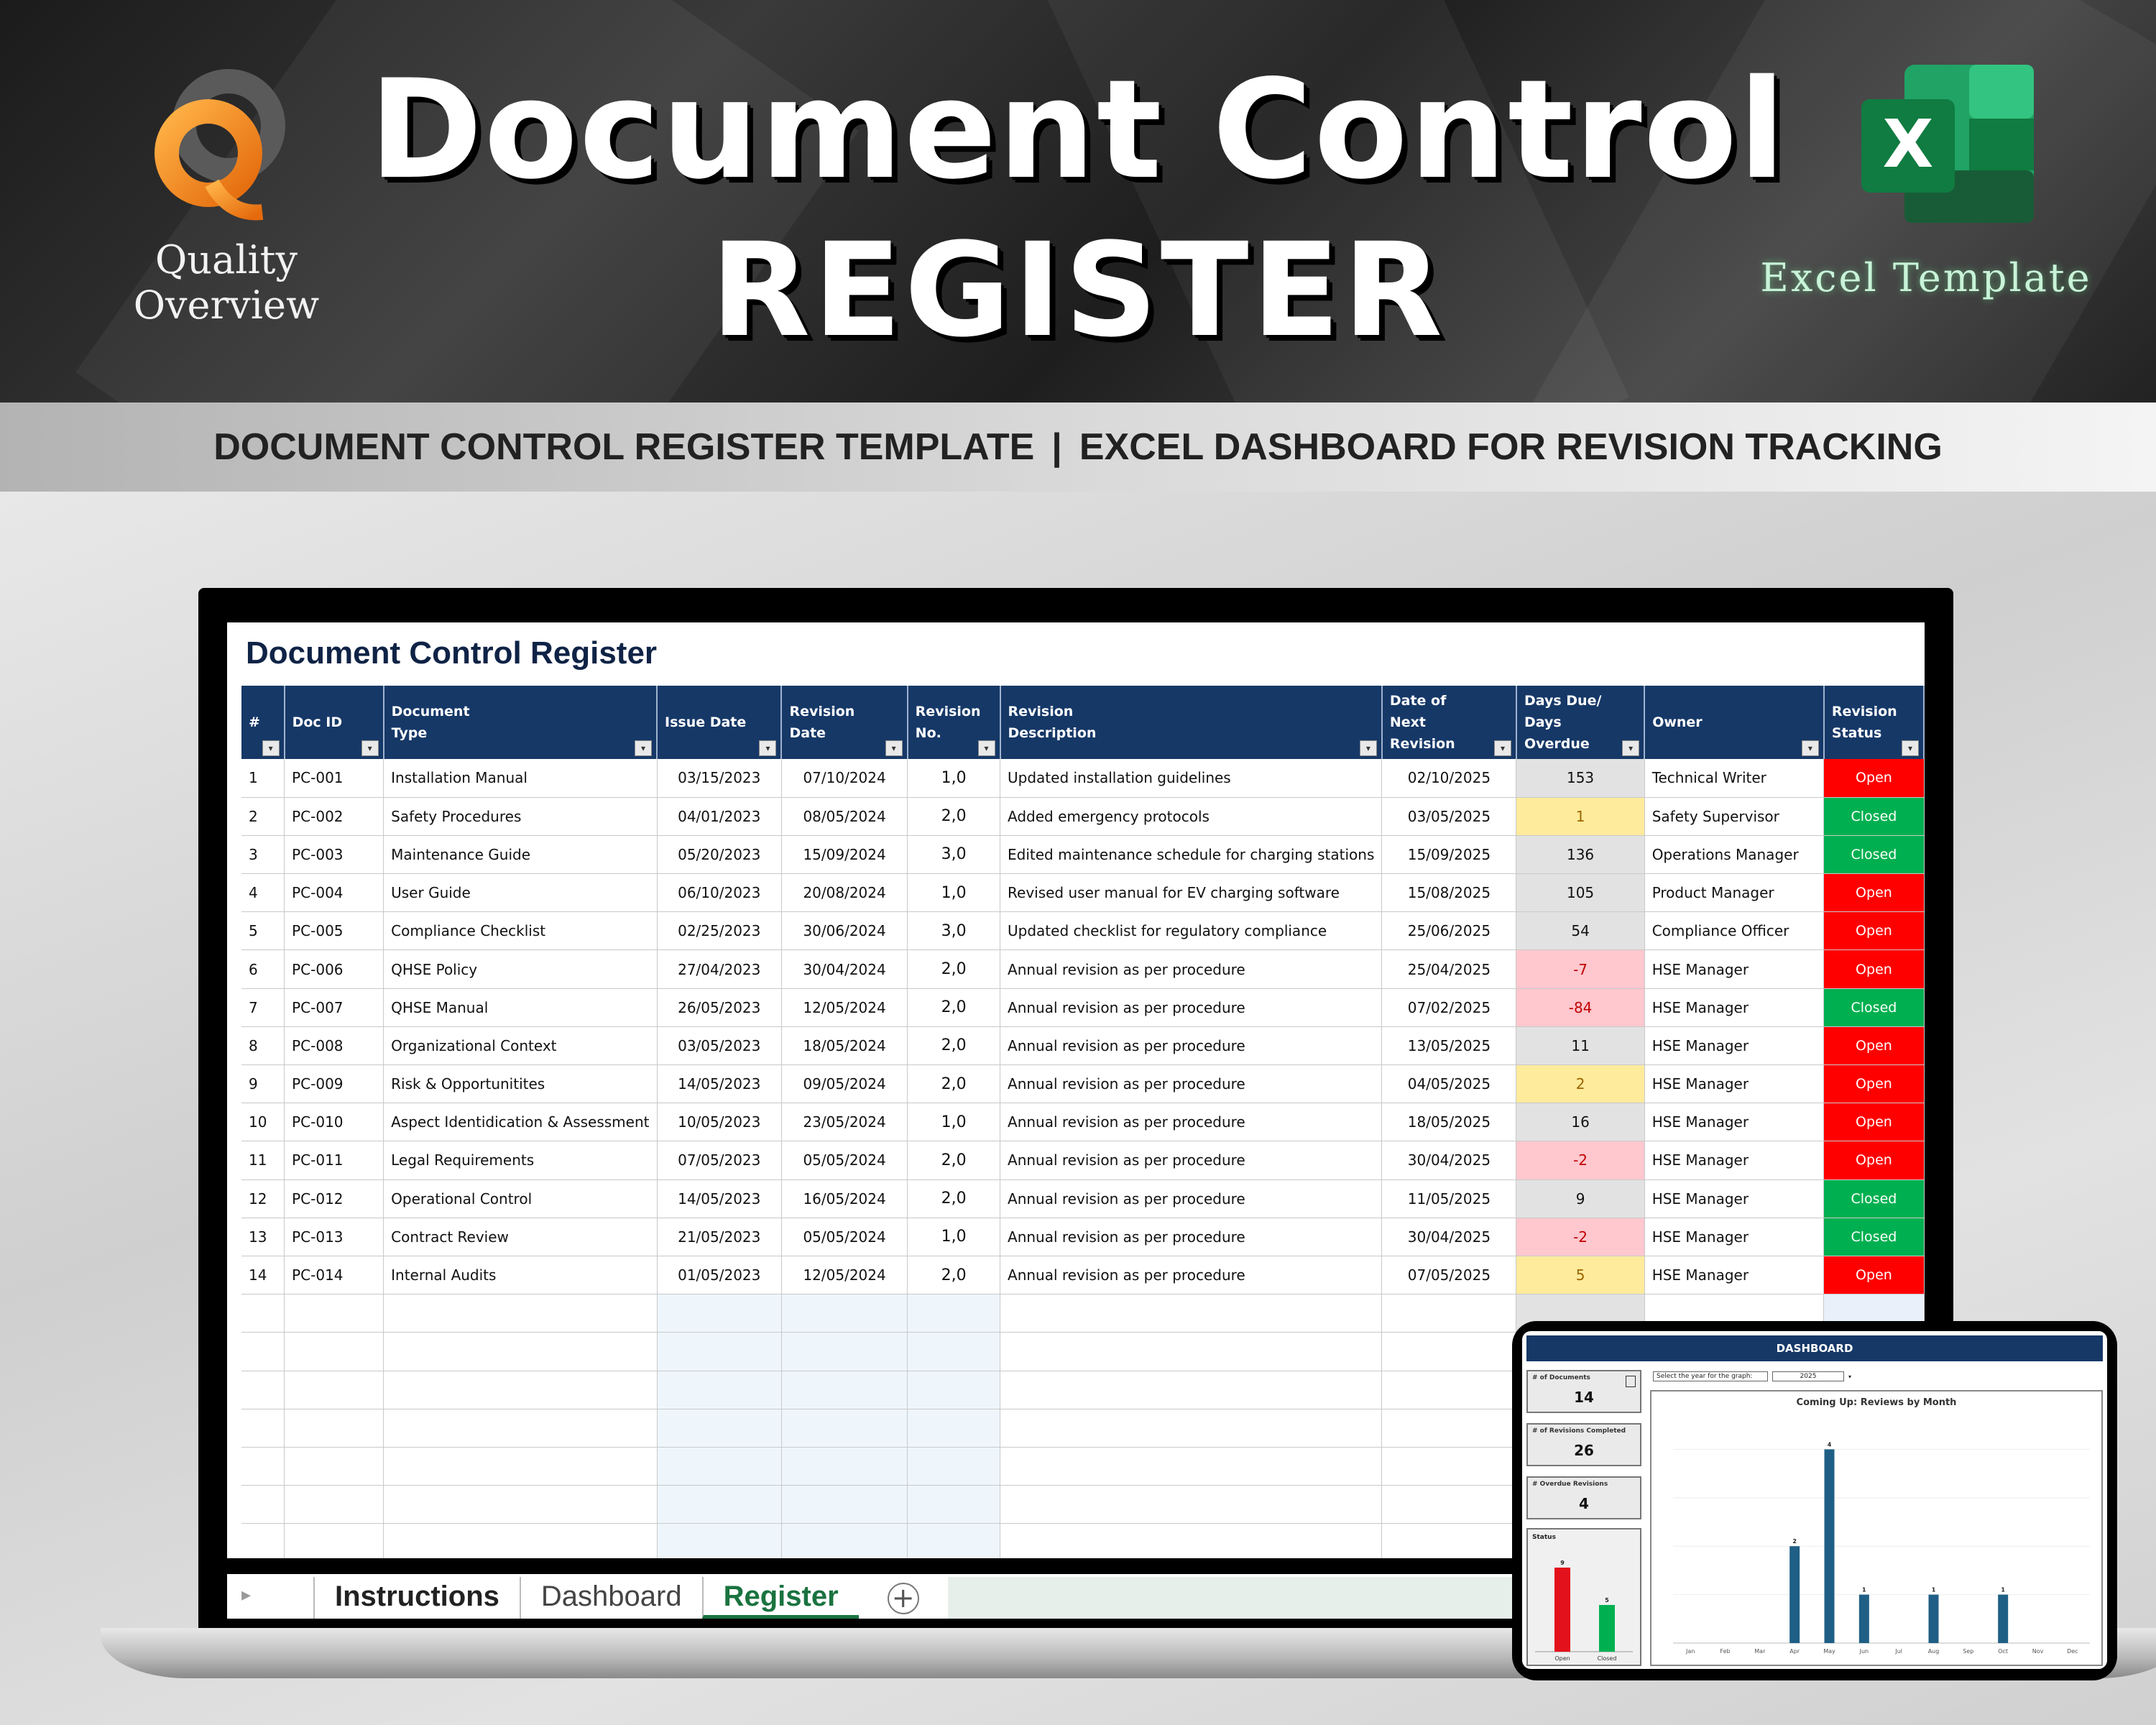 Image resolution: width=2156 pixels, height=1725 pixels. What do you see at coordinates (520, 931) in the screenshot?
I see `doc-type-cell: Compliance Checklist` at bounding box center [520, 931].